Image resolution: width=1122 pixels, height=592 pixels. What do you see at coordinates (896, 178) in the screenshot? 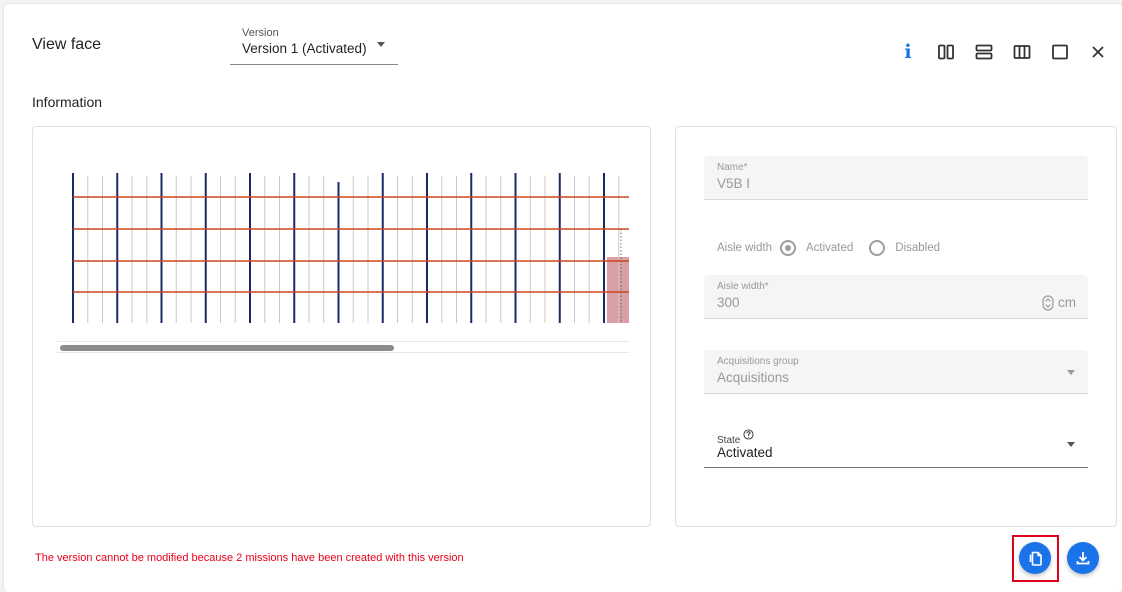
I see `name-field: Name* V5B I` at bounding box center [896, 178].